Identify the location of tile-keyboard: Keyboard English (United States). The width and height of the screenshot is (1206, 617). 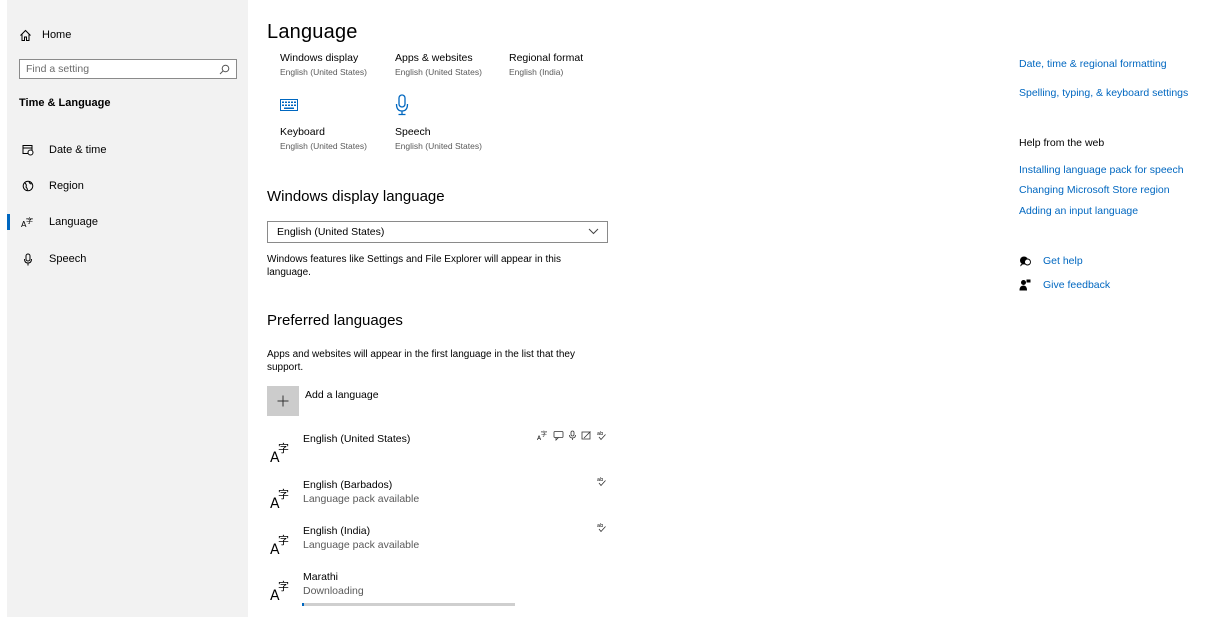
(323, 124).